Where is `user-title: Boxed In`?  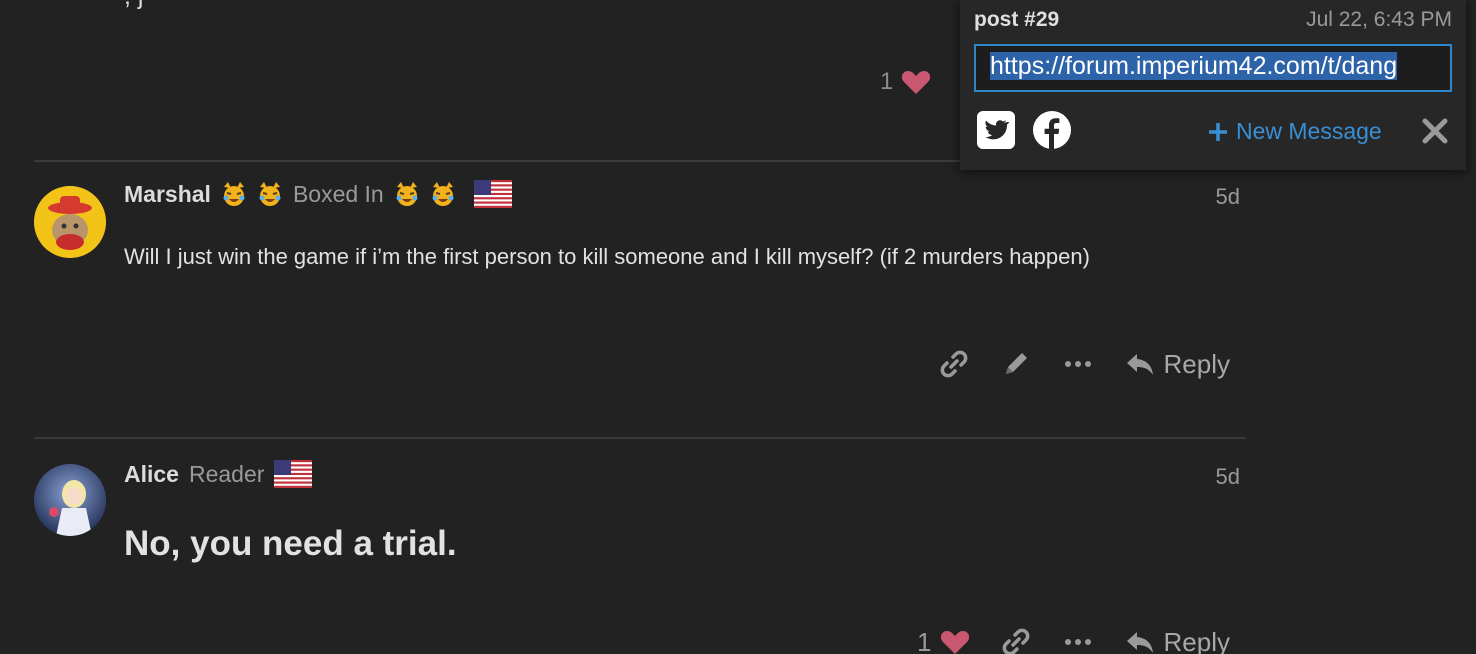 user-title: Boxed In is located at coordinates (338, 193).